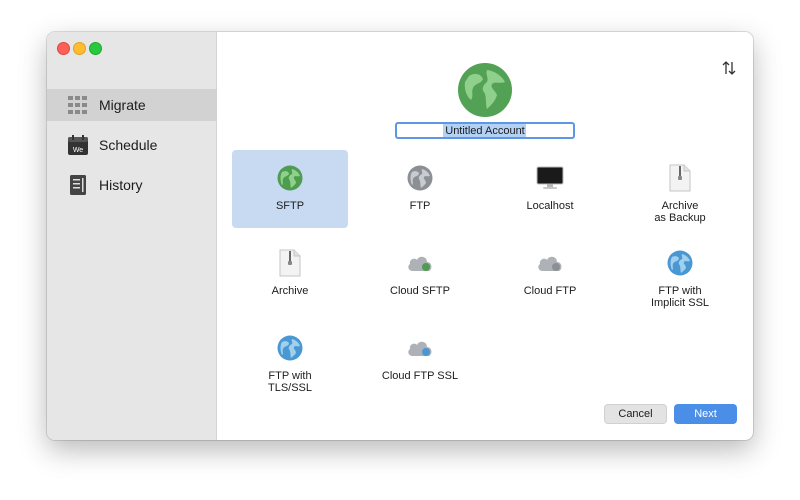  Describe the element at coordinates (420, 178) in the screenshot. I see `globe-gray-icon` at that location.